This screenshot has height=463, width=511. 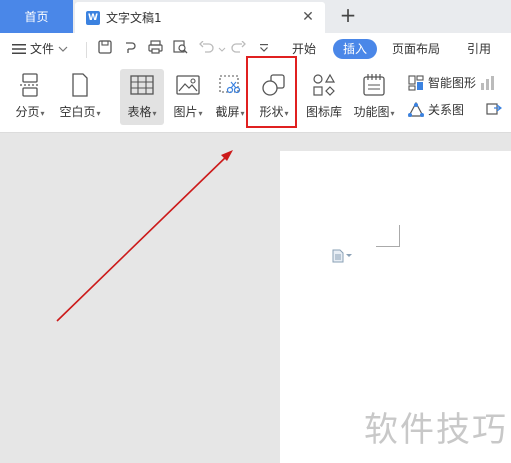 What do you see at coordinates (105, 49) in the screenshot?
I see `save-icon` at bounding box center [105, 49].